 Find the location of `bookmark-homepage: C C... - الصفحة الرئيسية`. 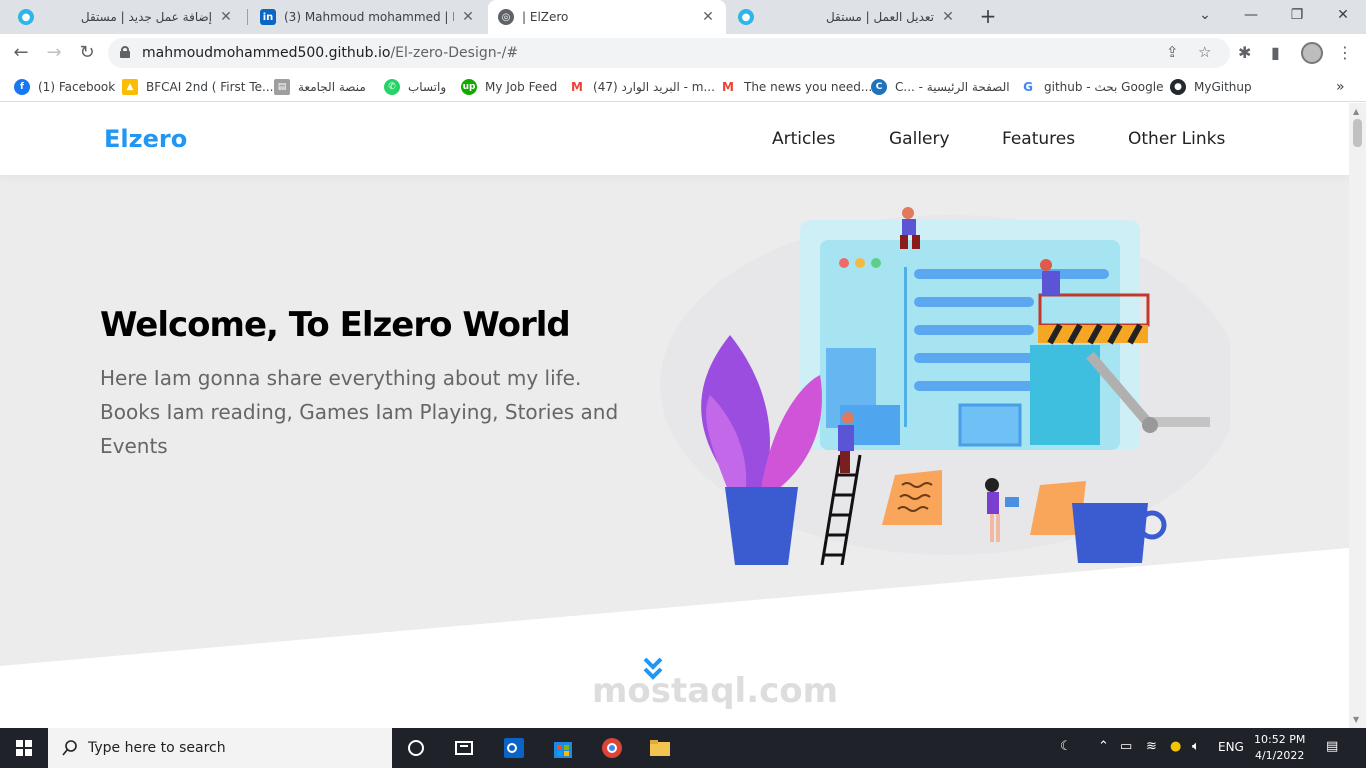

bookmark-homepage: C C... - الصفحة الرئيسية is located at coordinates (940, 87).